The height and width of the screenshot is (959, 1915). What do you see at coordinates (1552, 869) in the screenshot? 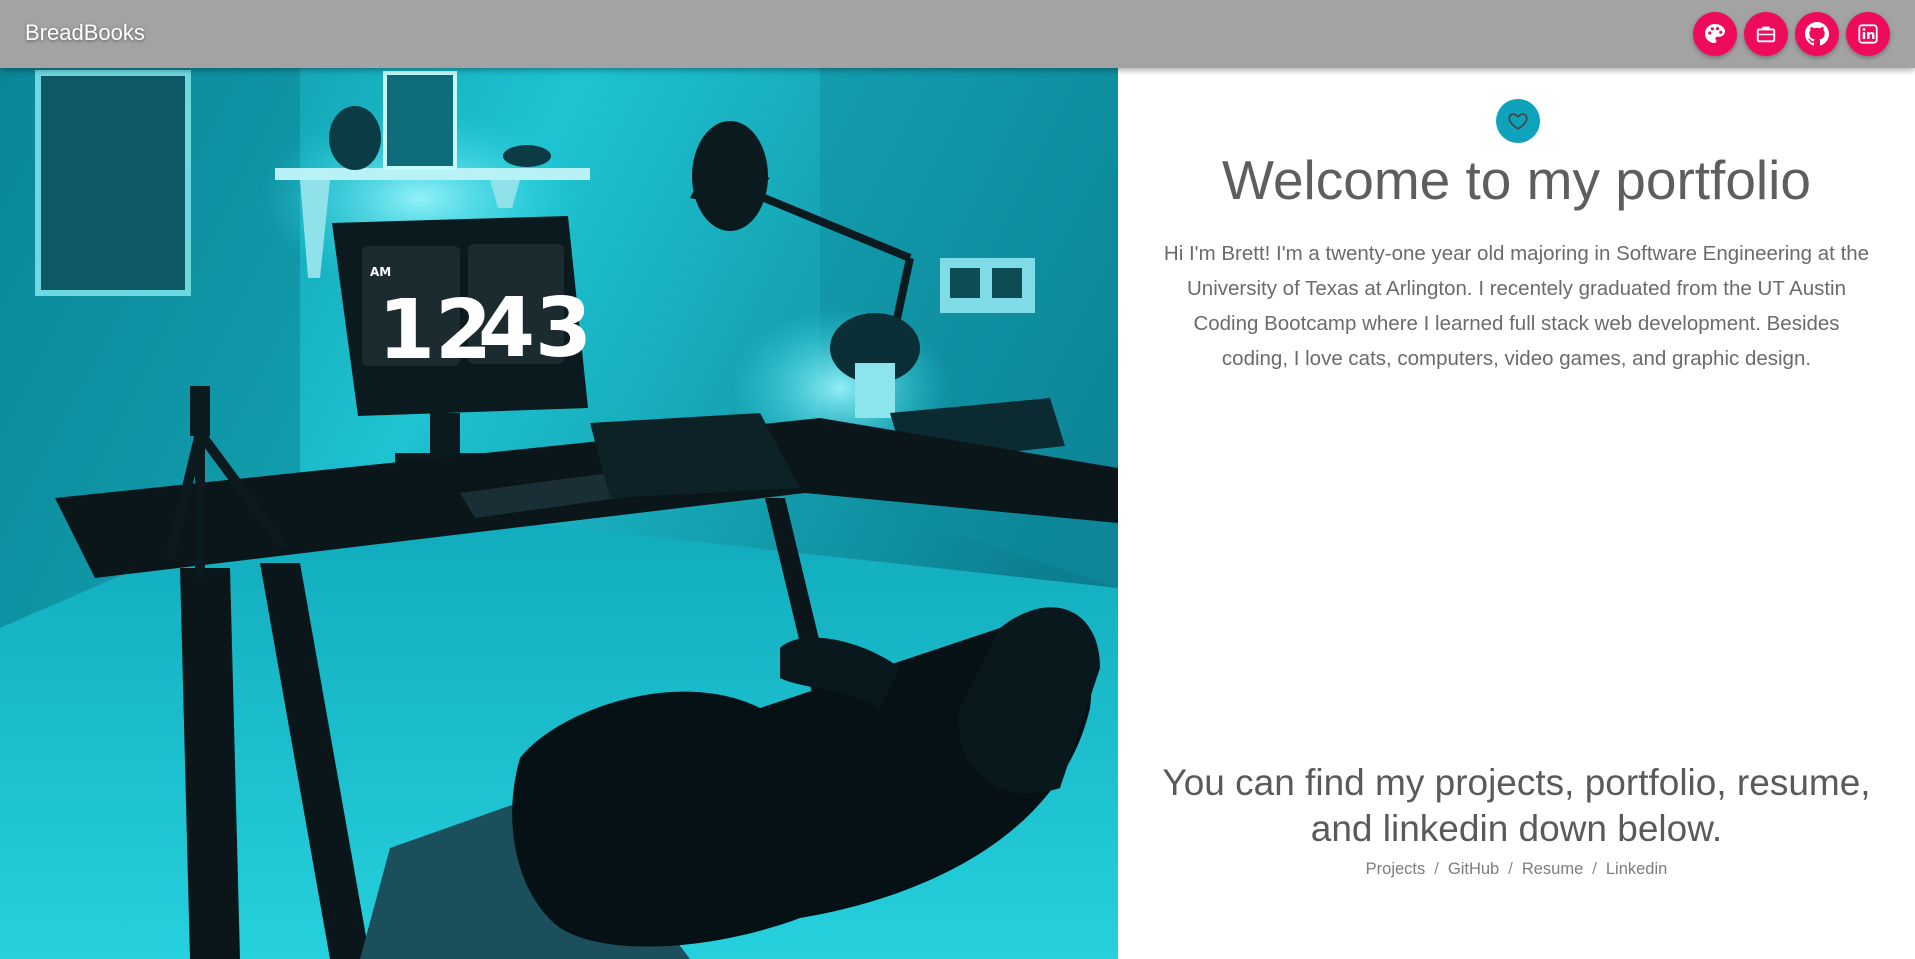
I see `resume-link: Resume` at bounding box center [1552, 869].